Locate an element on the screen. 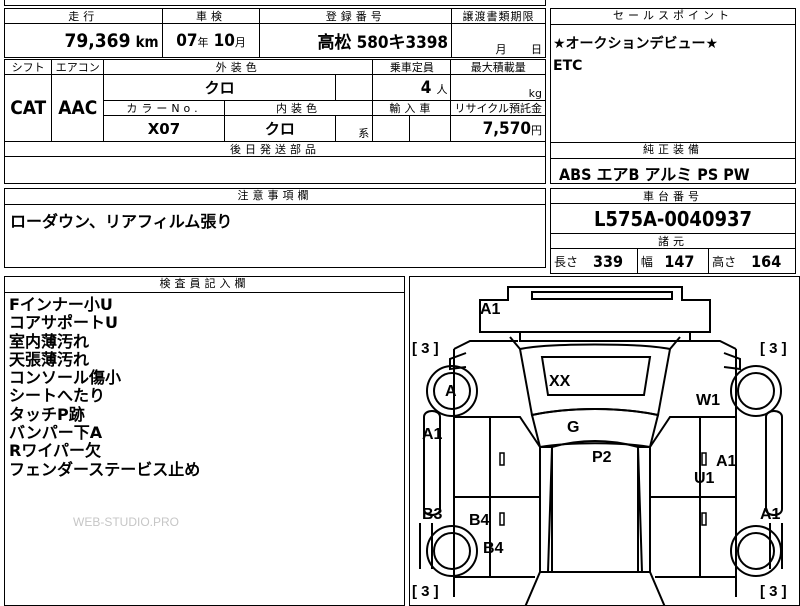  inspector-note: バンパー下A is located at coordinates (56, 433).